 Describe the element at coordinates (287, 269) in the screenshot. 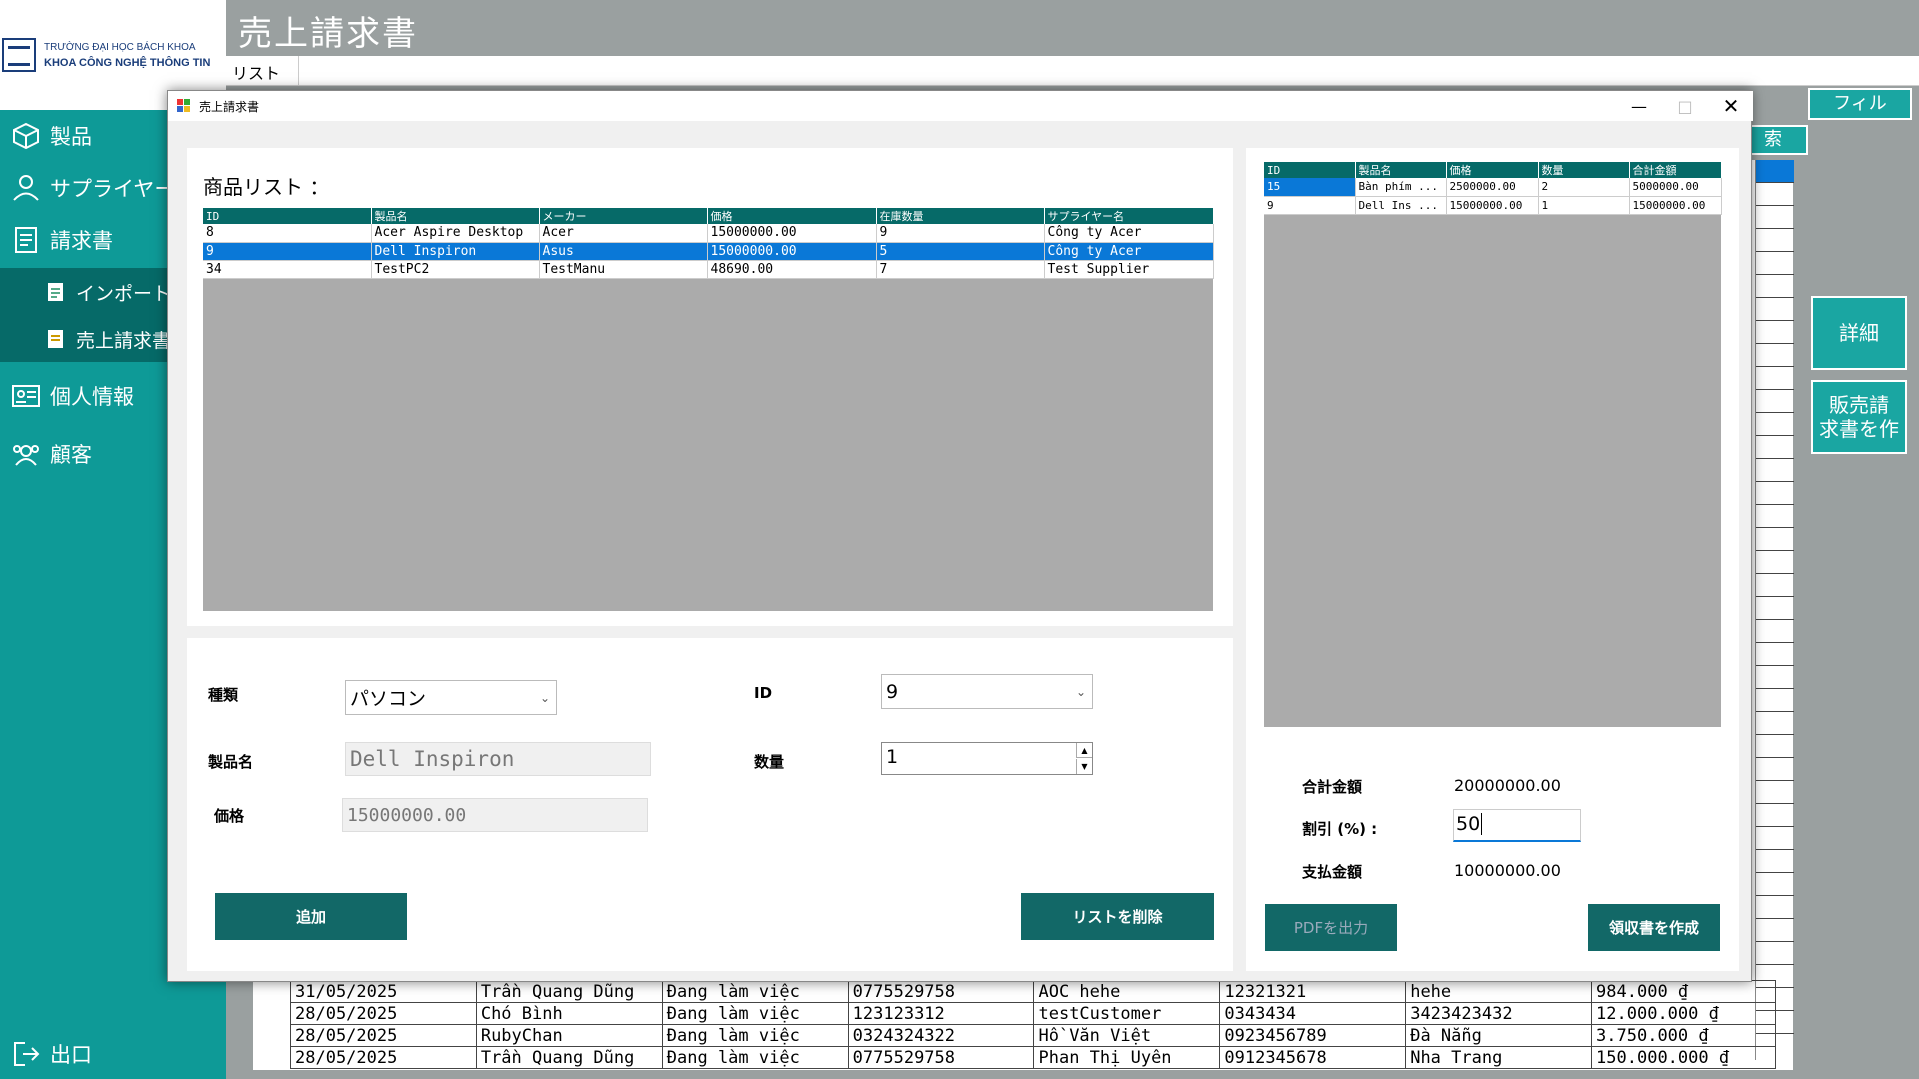

I see `product-cell: 34` at that location.